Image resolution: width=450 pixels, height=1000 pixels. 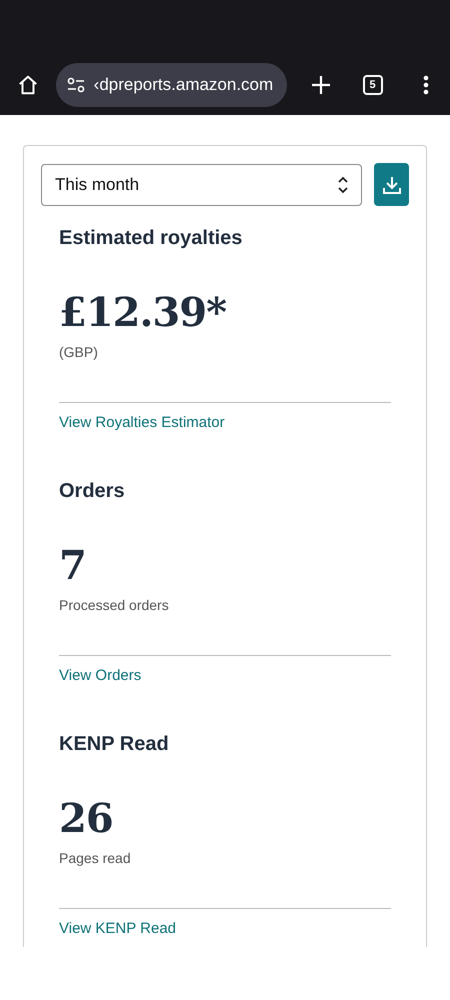 What do you see at coordinates (201, 185) in the screenshot?
I see `period-dropdown: This month` at bounding box center [201, 185].